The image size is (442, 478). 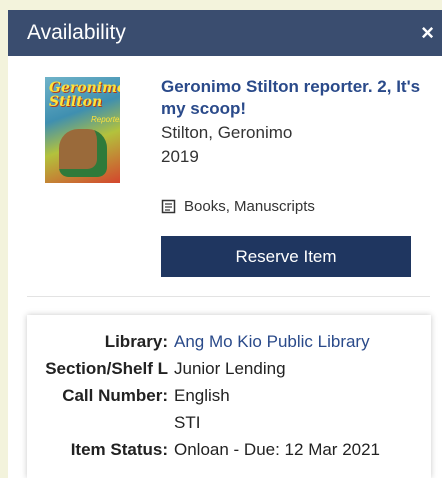 I want to click on call-number-row-2: STI, so click(x=113, y=423).